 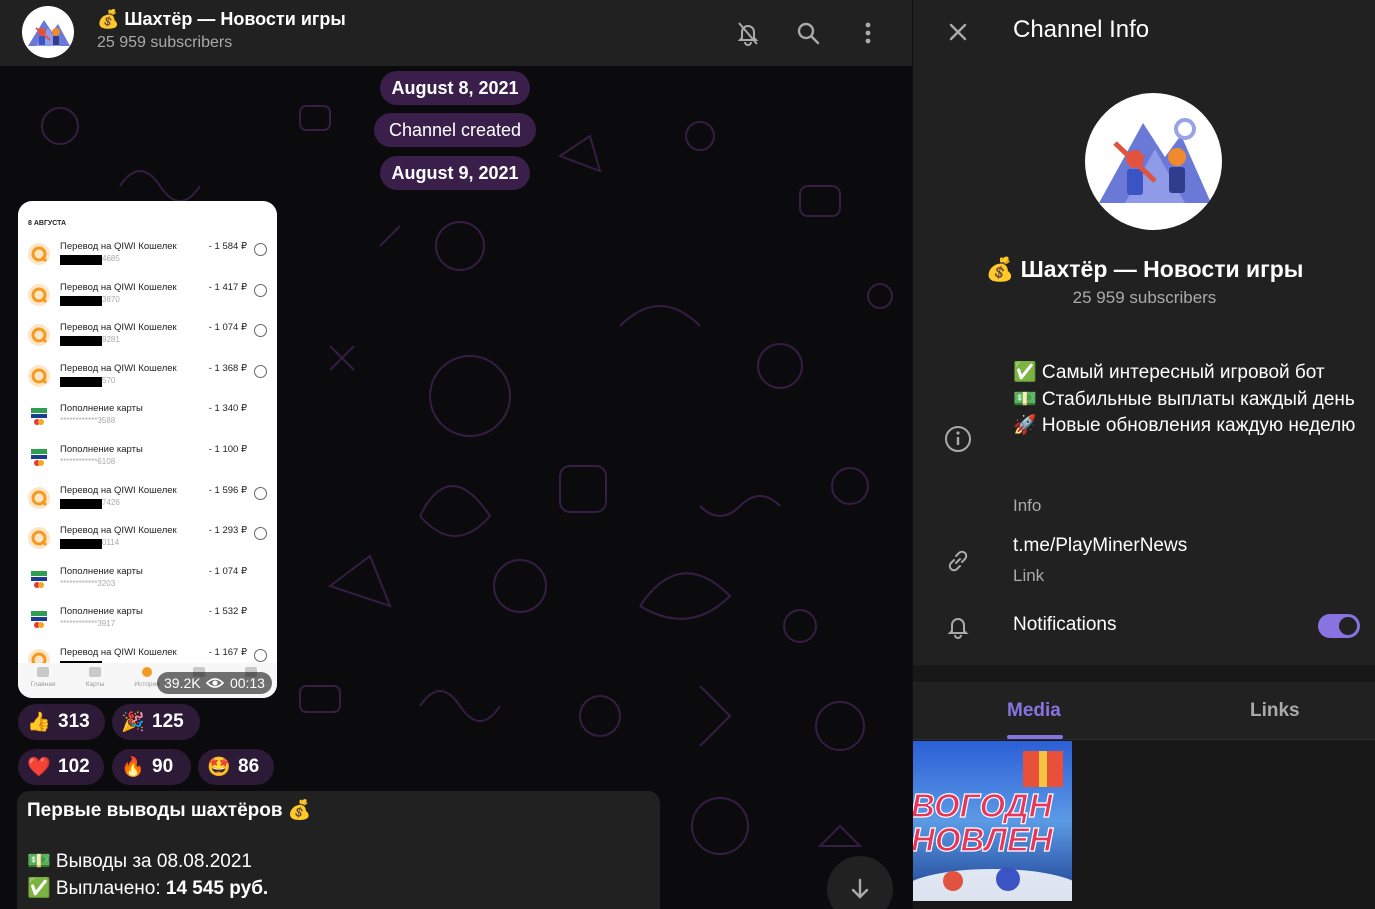 I want to click on transaction-sub: 0114, so click(x=111, y=543).